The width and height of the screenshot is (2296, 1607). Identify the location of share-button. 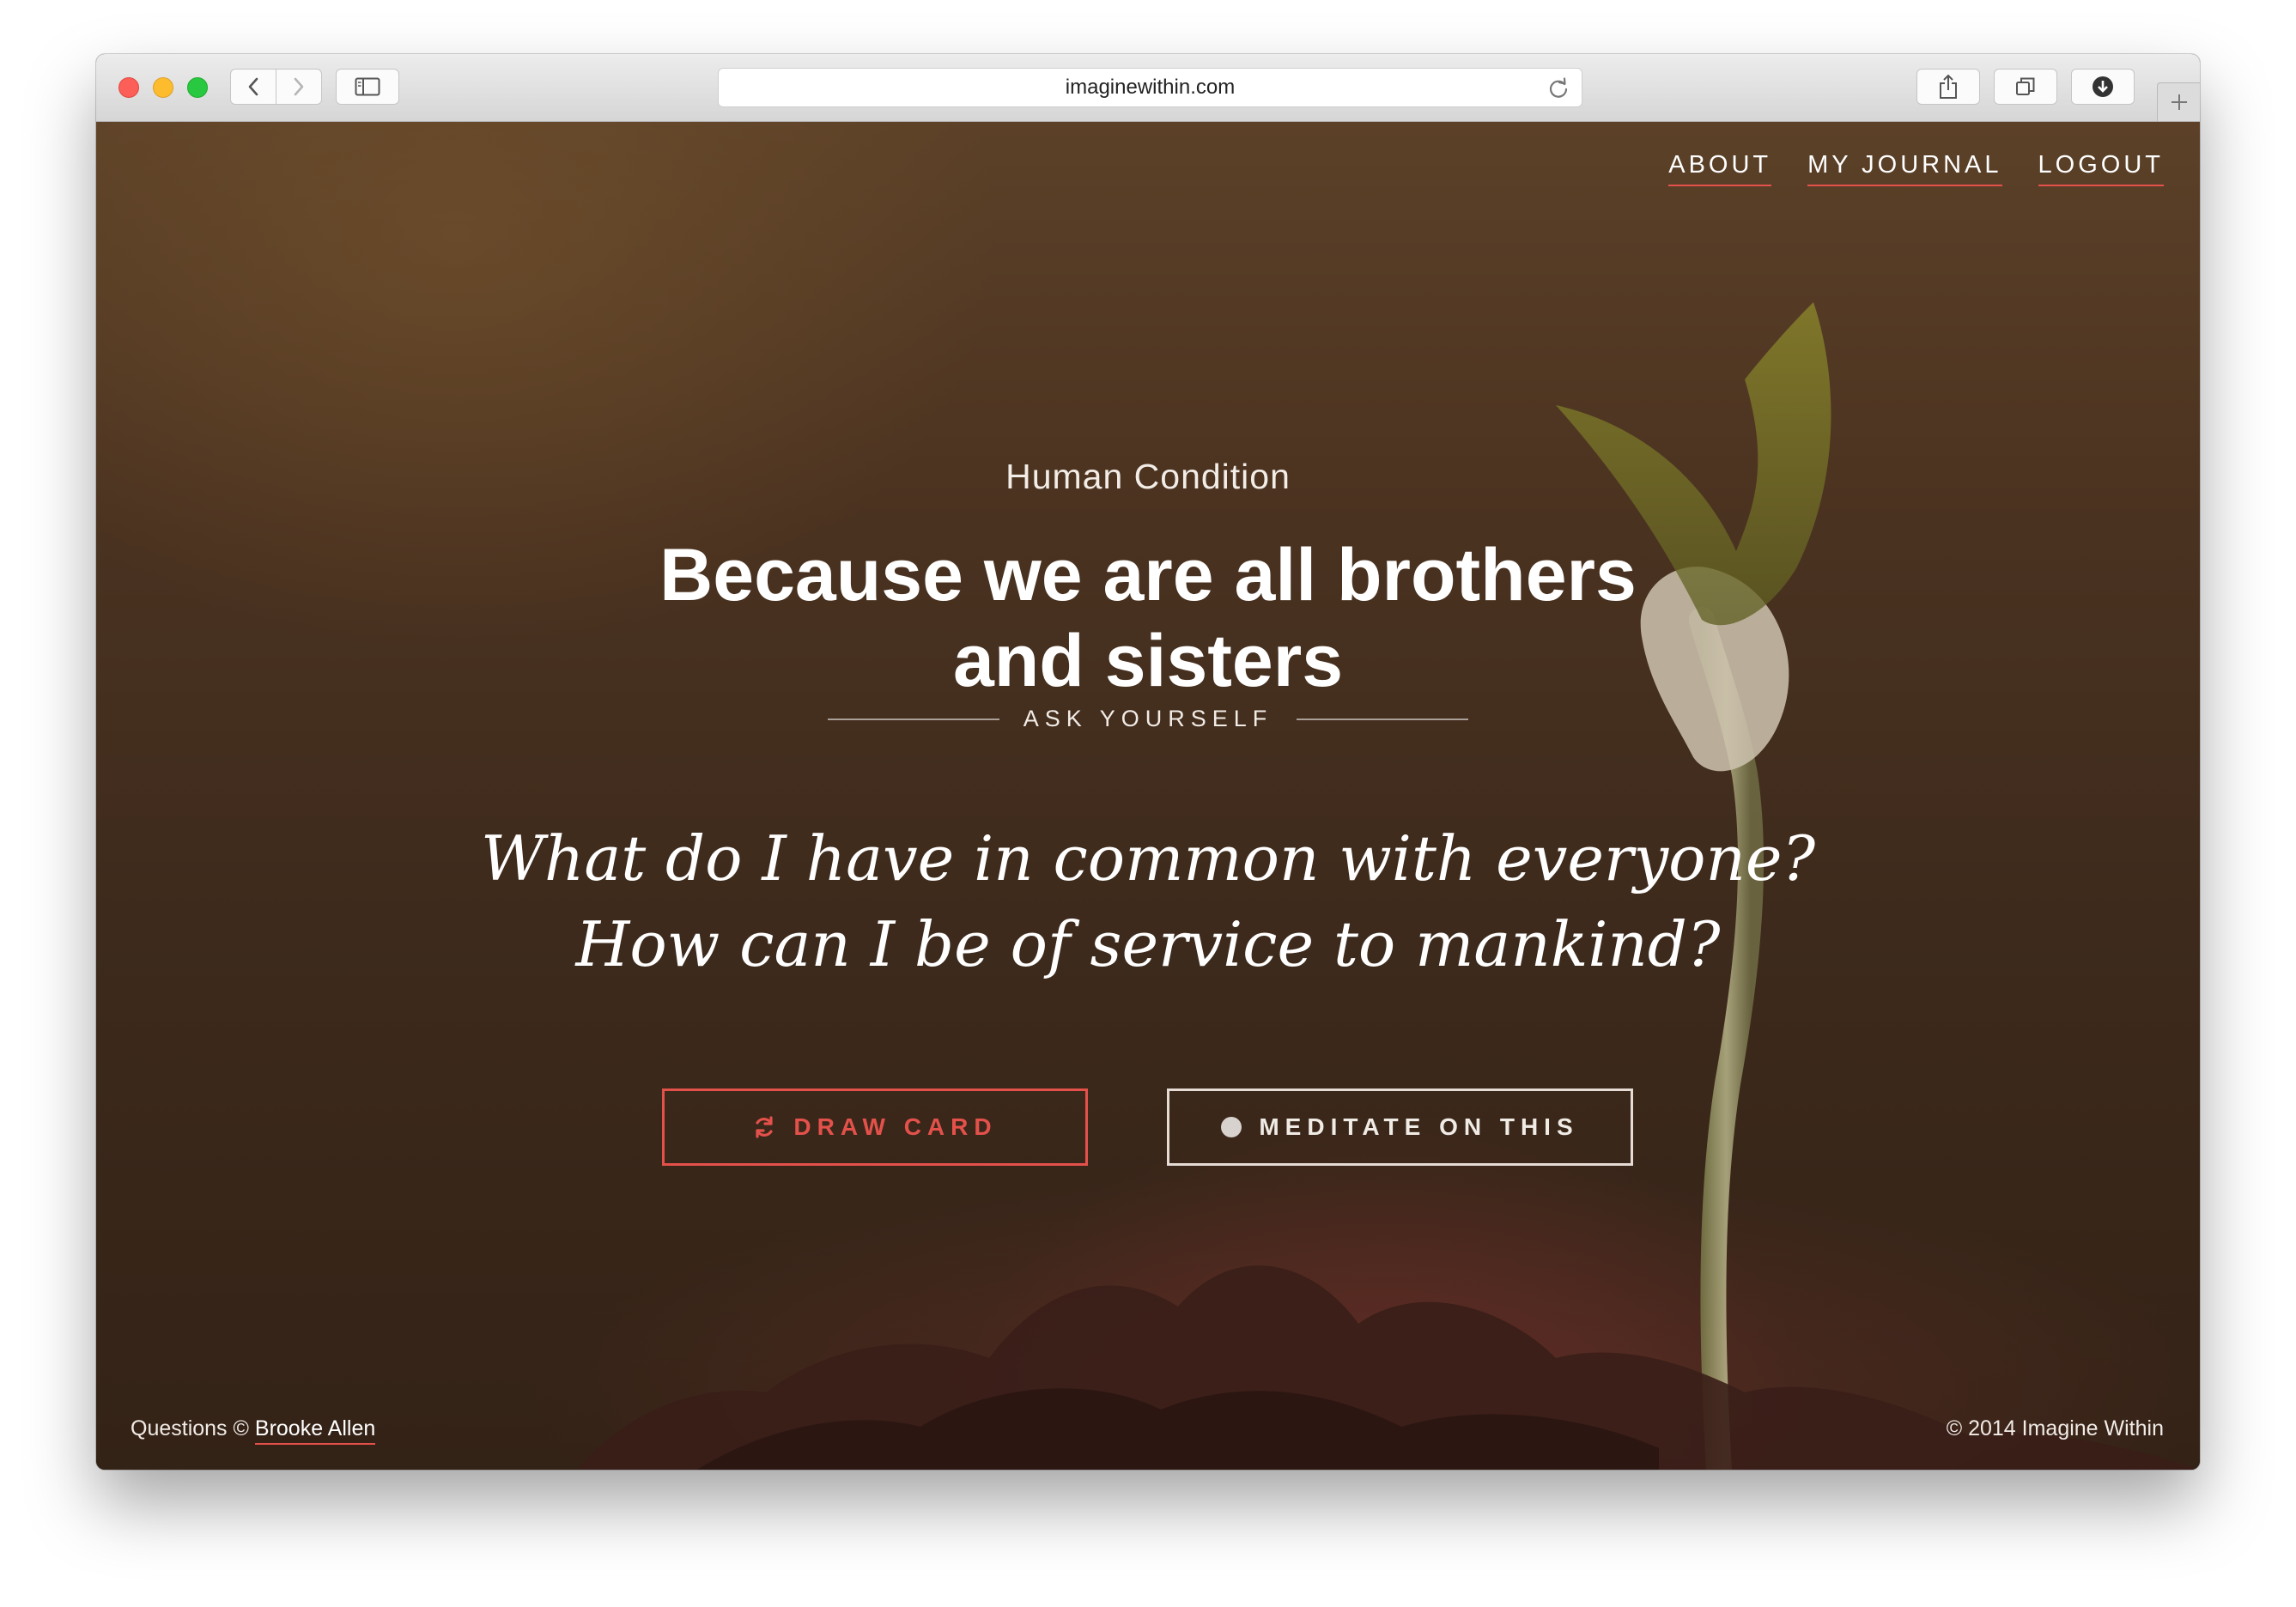
(1948, 87).